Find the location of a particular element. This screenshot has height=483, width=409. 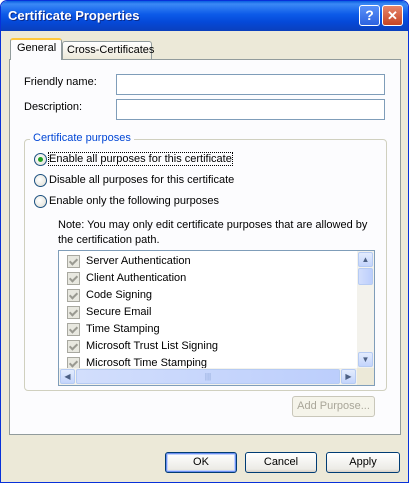

radio-enable-all-label: Enable all purposes for this certificate is located at coordinates (140, 159).